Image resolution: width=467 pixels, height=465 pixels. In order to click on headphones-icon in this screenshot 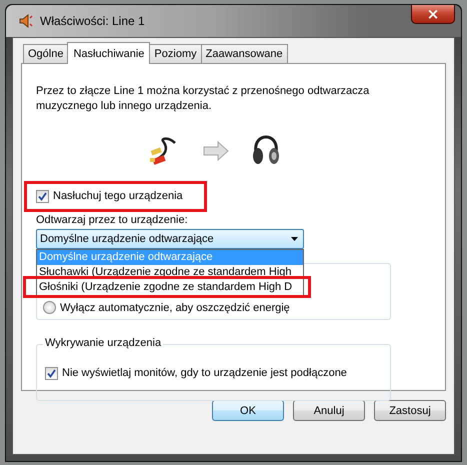, I will do `click(266, 151)`.